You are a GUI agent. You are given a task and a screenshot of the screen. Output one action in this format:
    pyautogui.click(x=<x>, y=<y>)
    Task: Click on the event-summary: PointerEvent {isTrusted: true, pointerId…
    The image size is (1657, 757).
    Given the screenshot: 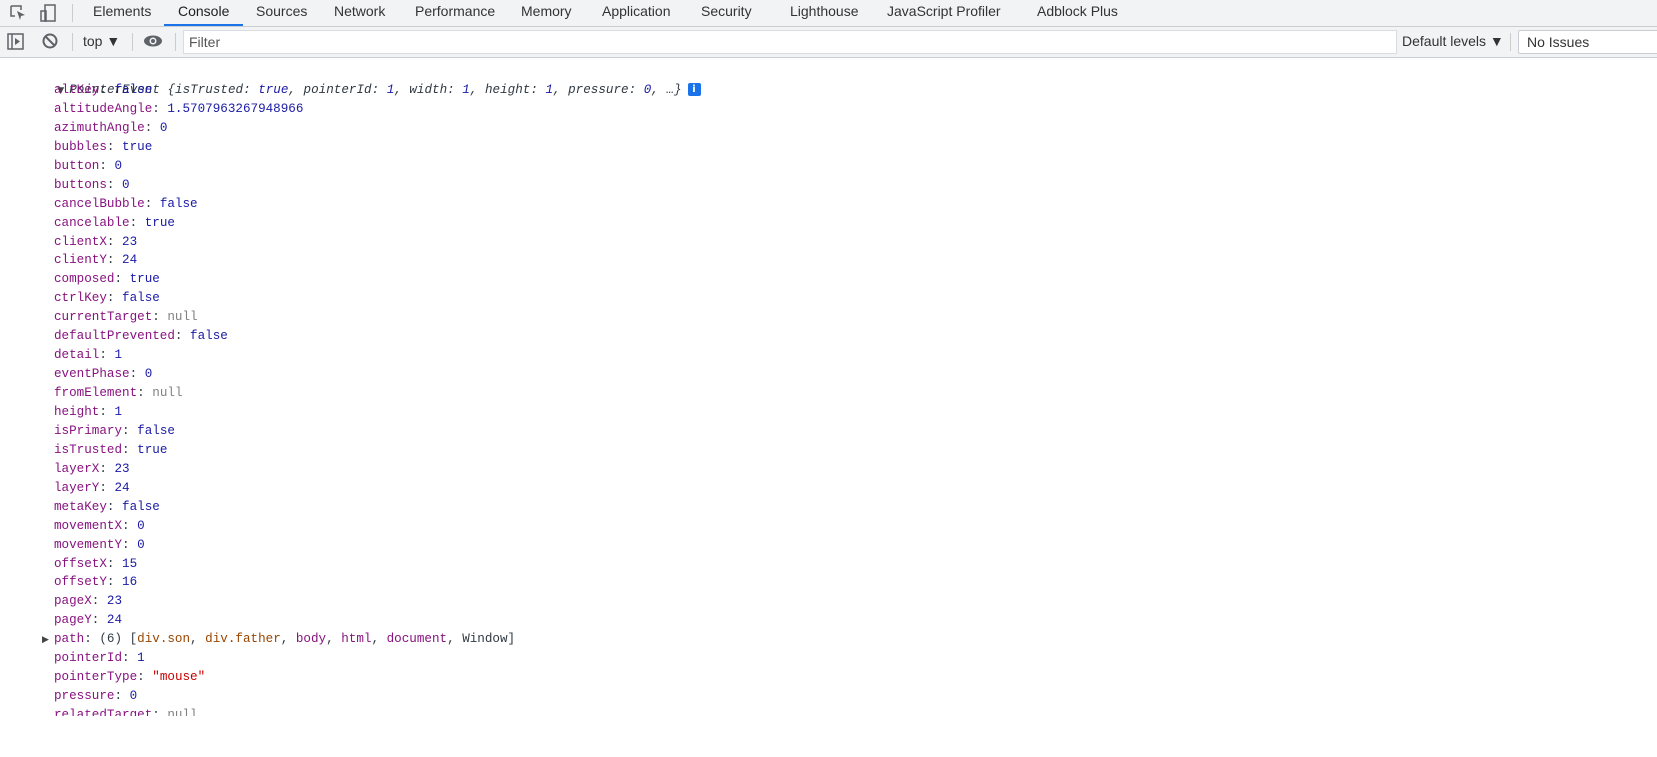 What is the action you would take?
    pyautogui.click(x=375, y=90)
    